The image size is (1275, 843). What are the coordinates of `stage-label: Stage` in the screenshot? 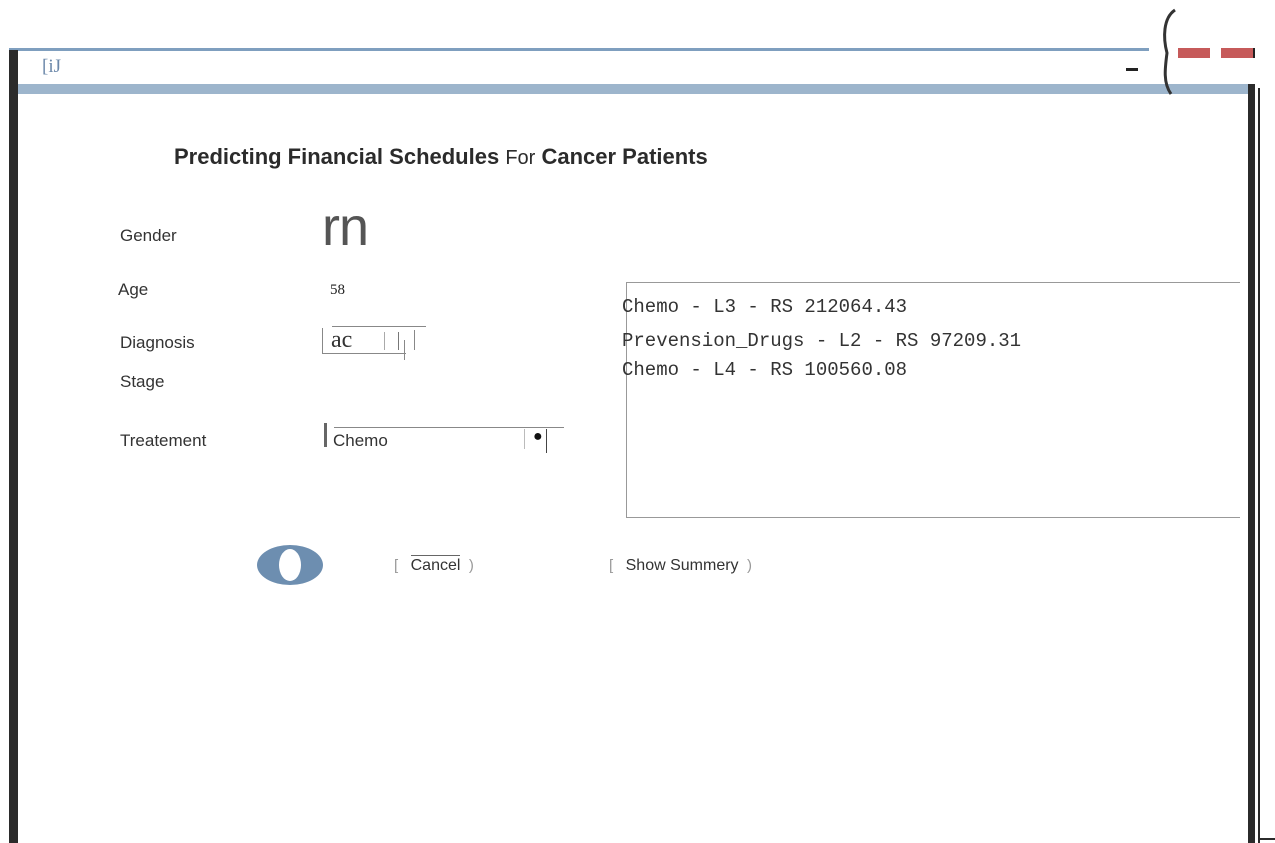 It's located at (142, 381).